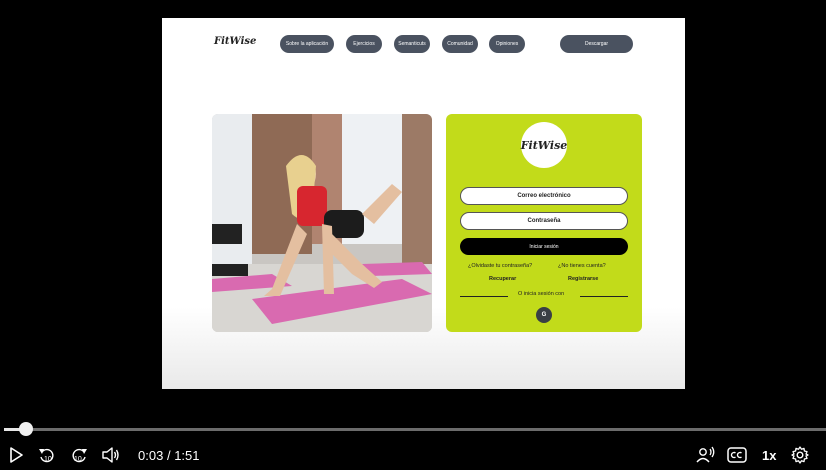 The image size is (826, 470). Describe the element at coordinates (544, 196) in the screenshot. I see `email-field: Correo electrónico` at that location.